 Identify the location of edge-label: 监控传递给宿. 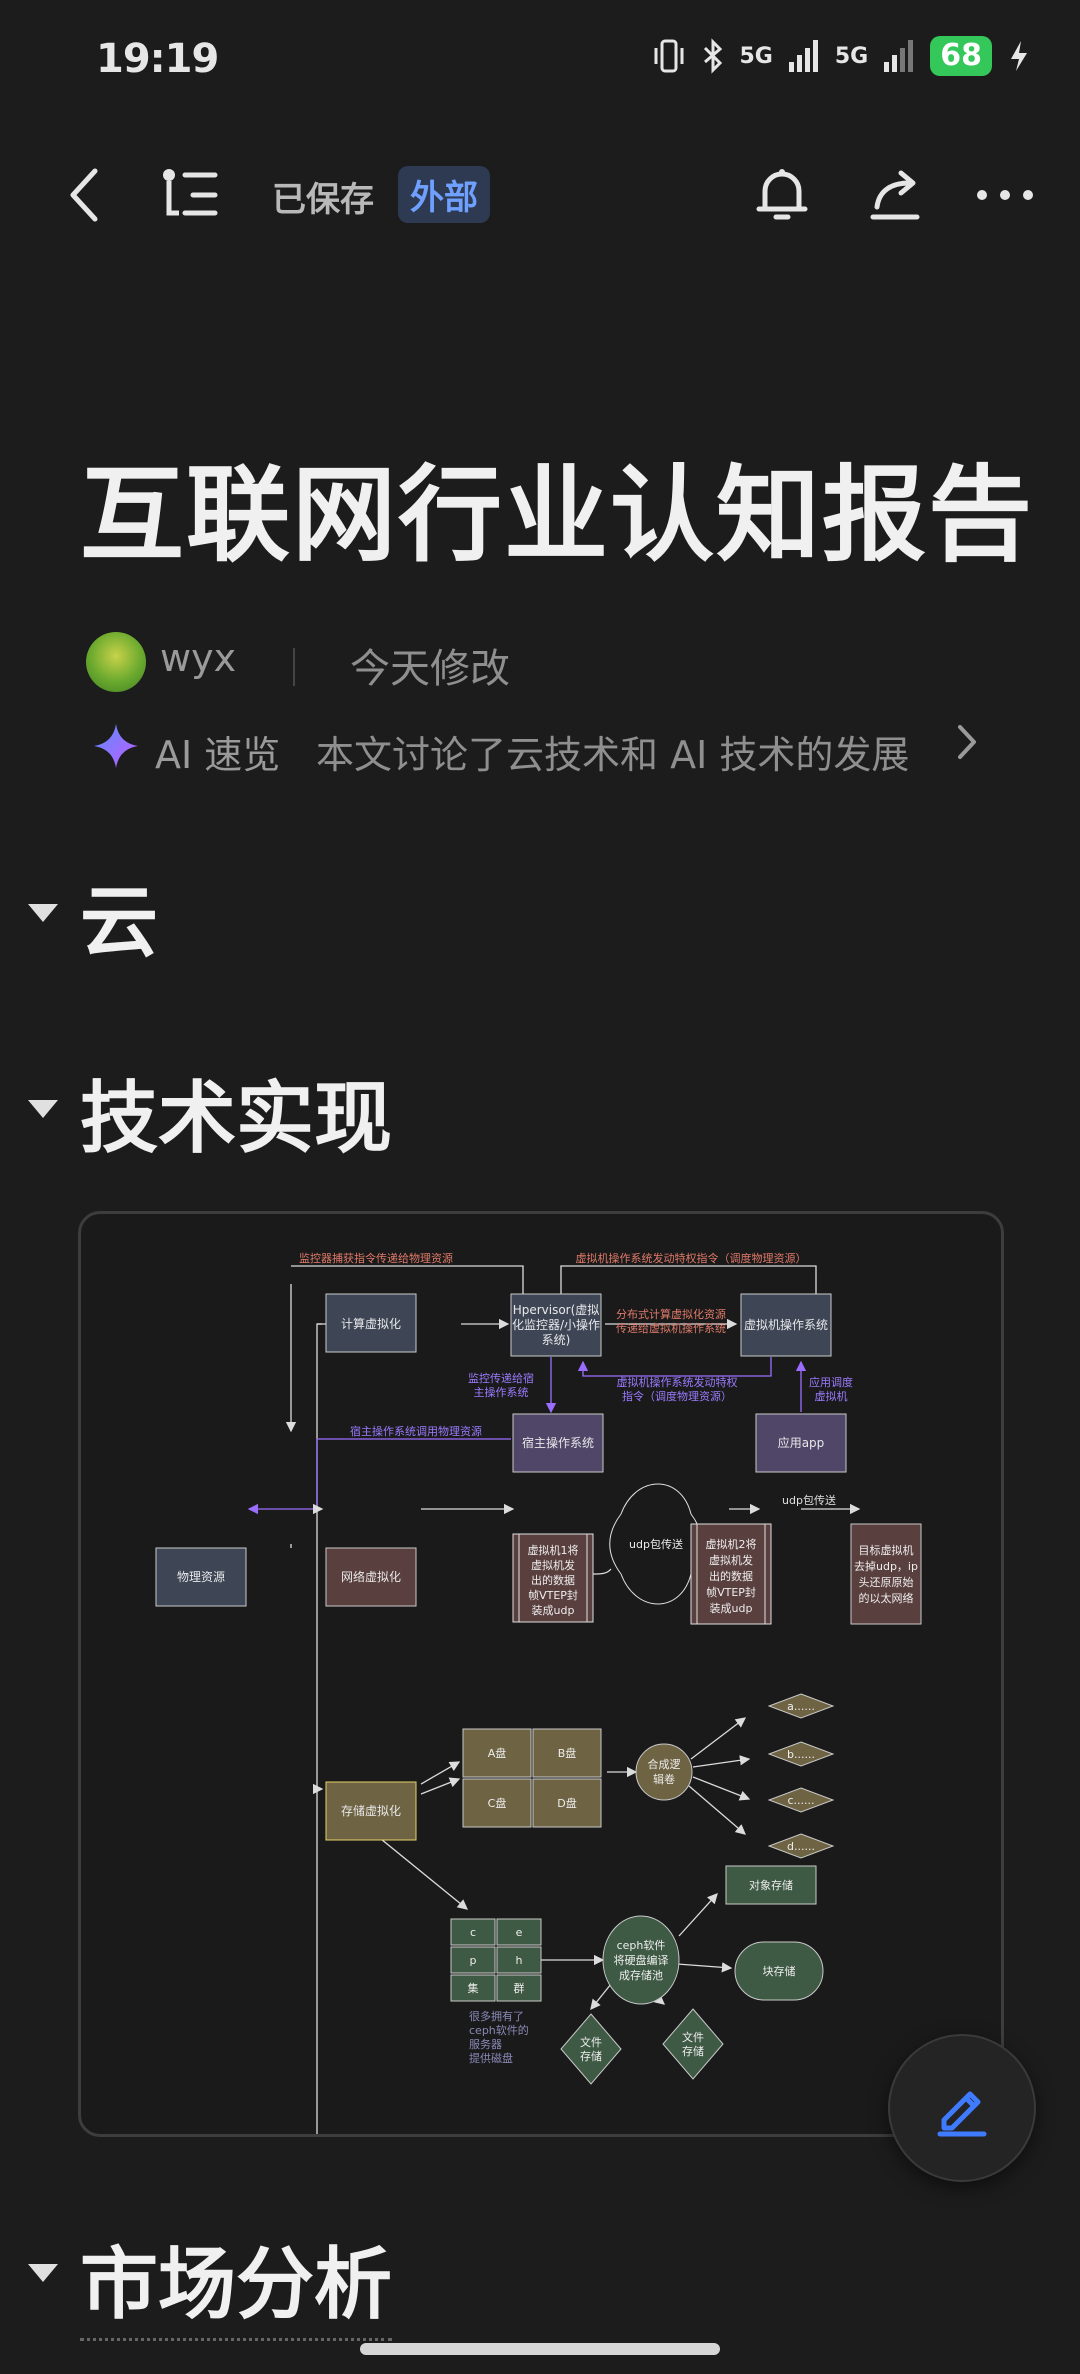
(501, 1378).